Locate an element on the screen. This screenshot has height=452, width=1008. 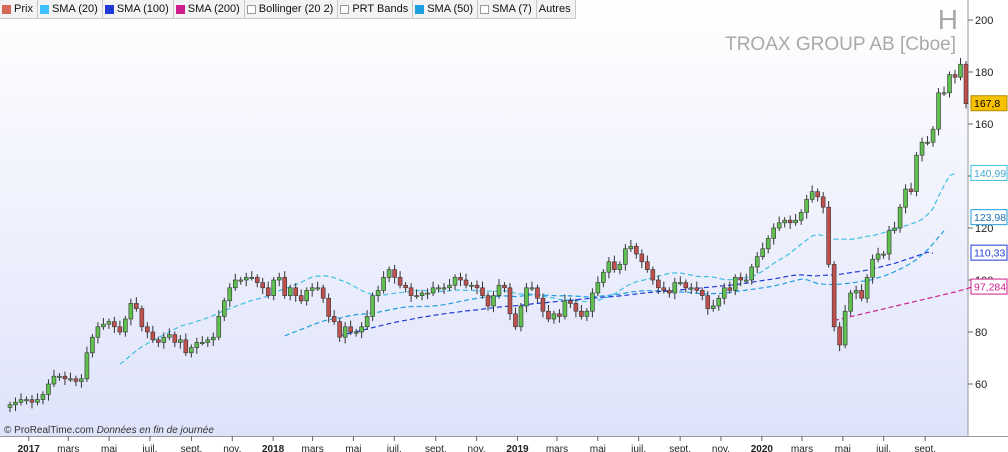
legend-item-sma100: SMA (100) is located at coordinates (138, 9).